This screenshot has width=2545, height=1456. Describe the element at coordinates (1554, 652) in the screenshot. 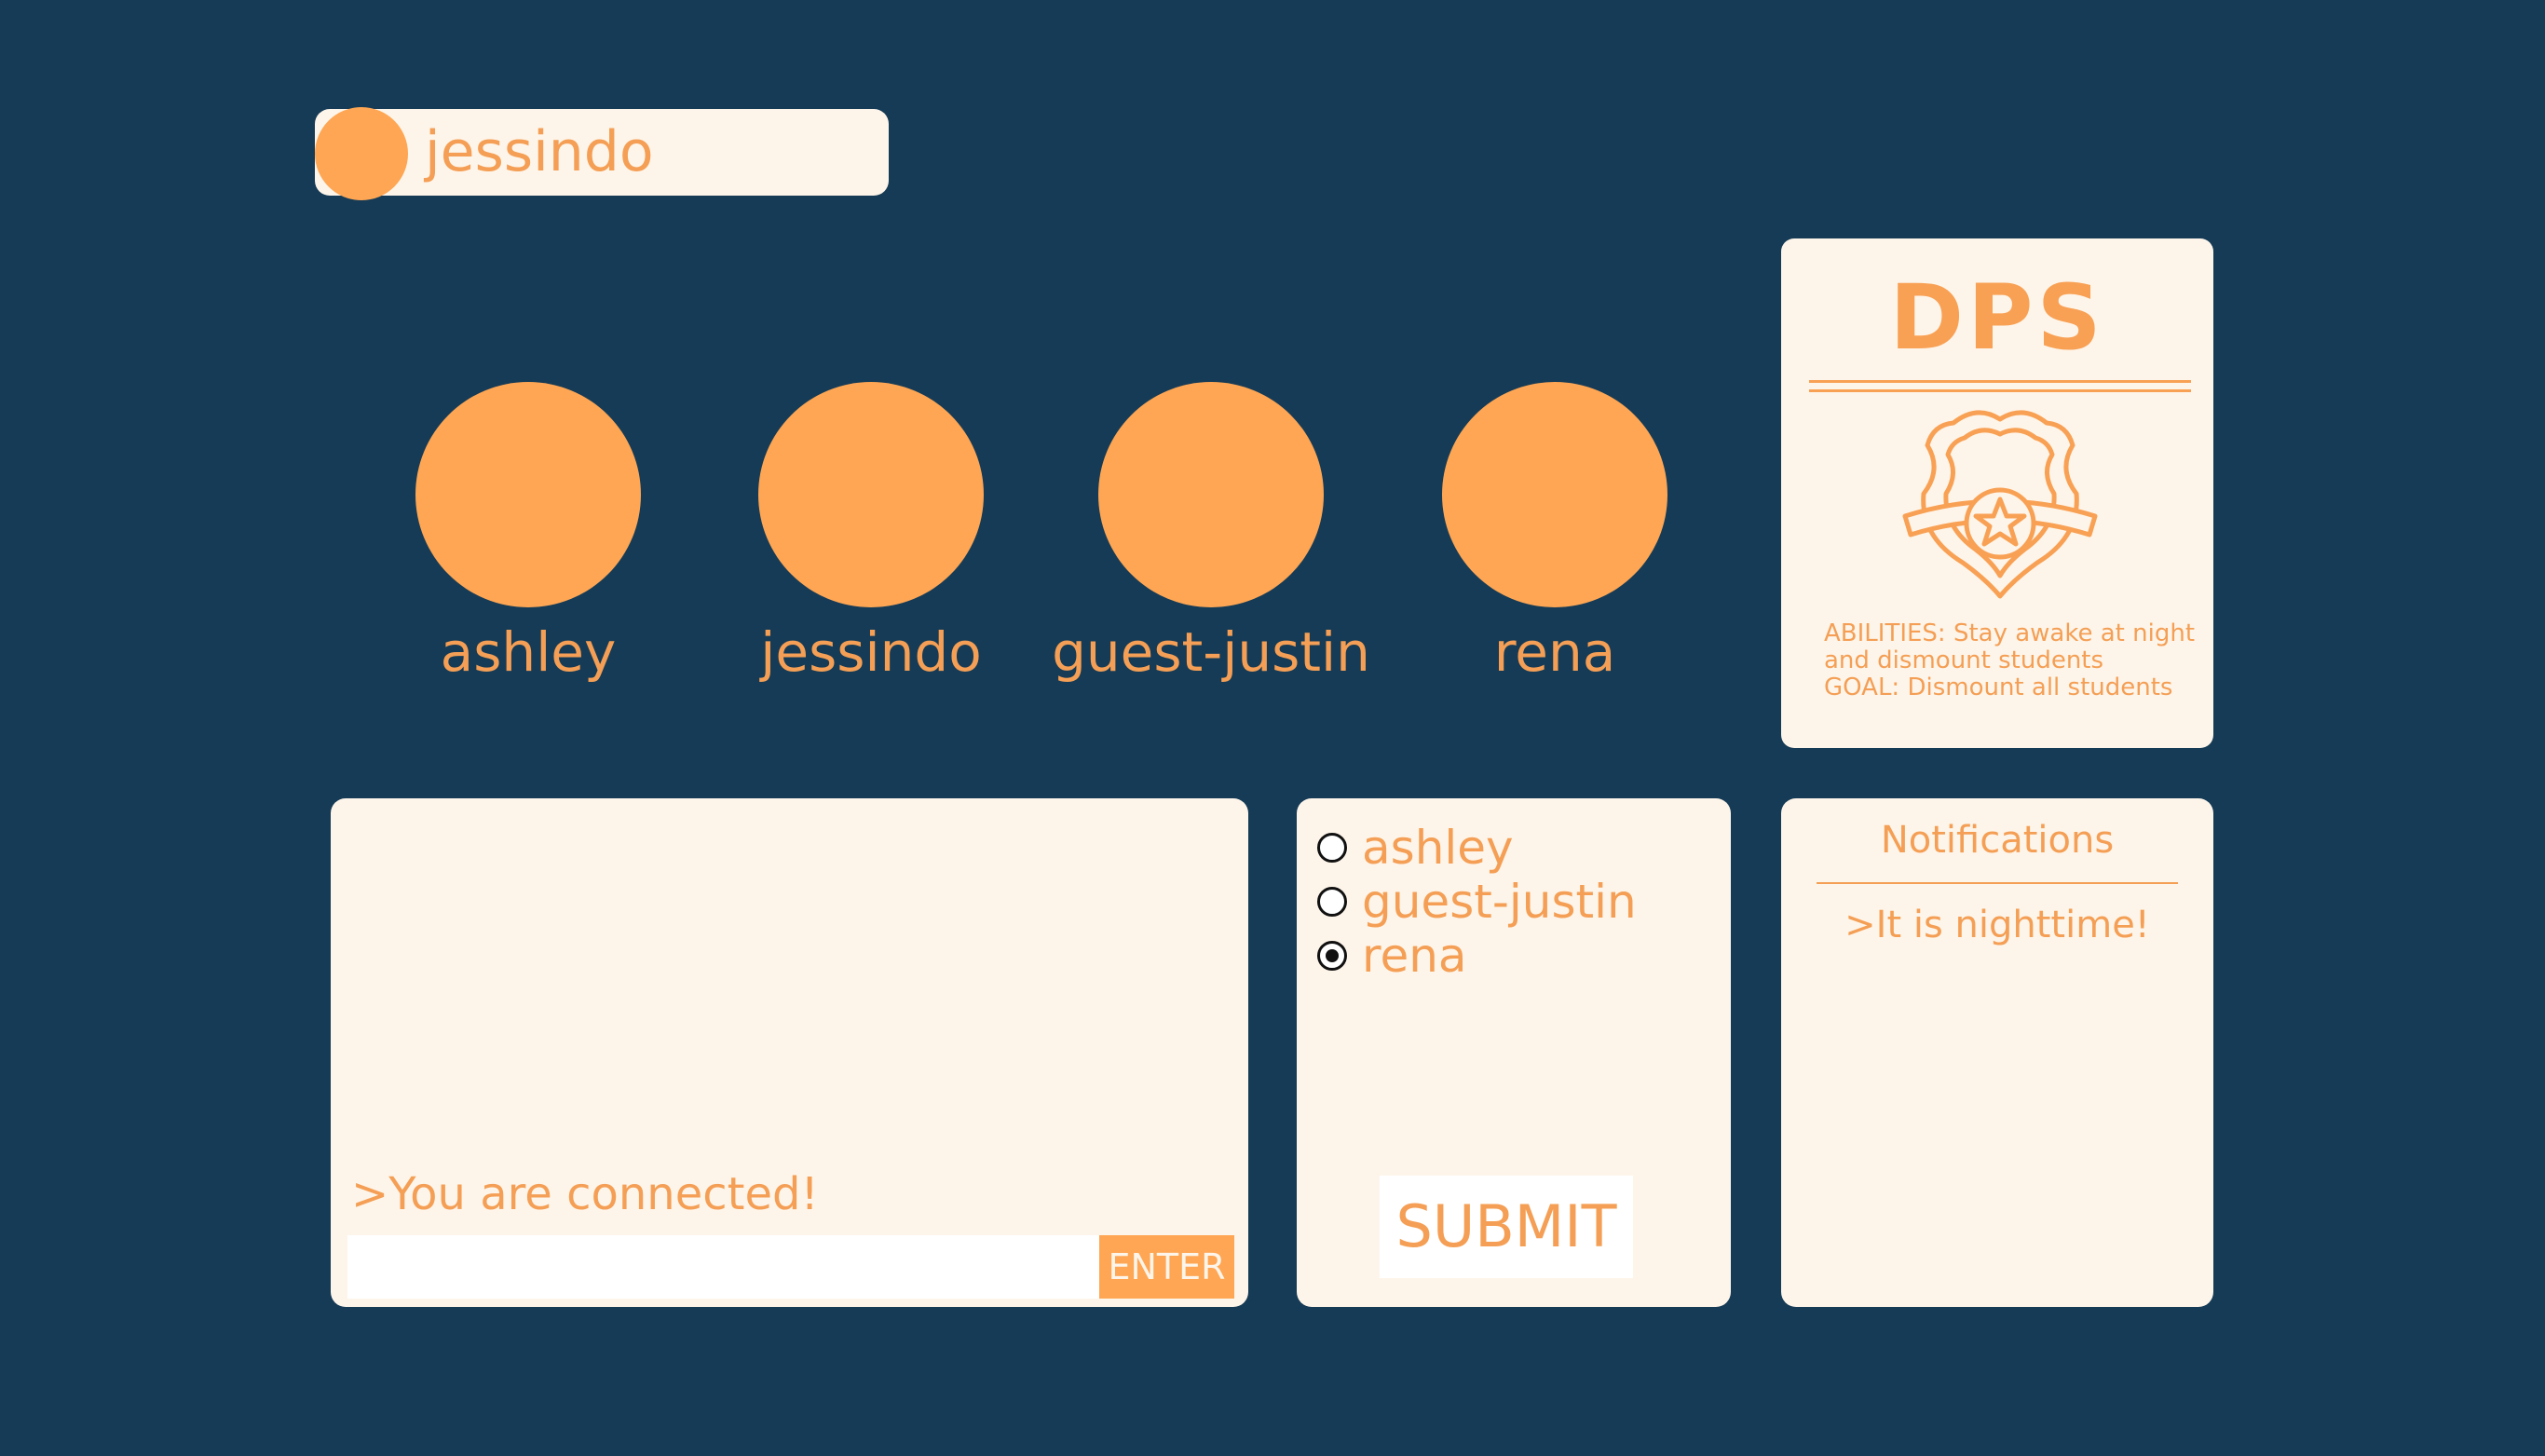

I see `player-name: rena` at that location.